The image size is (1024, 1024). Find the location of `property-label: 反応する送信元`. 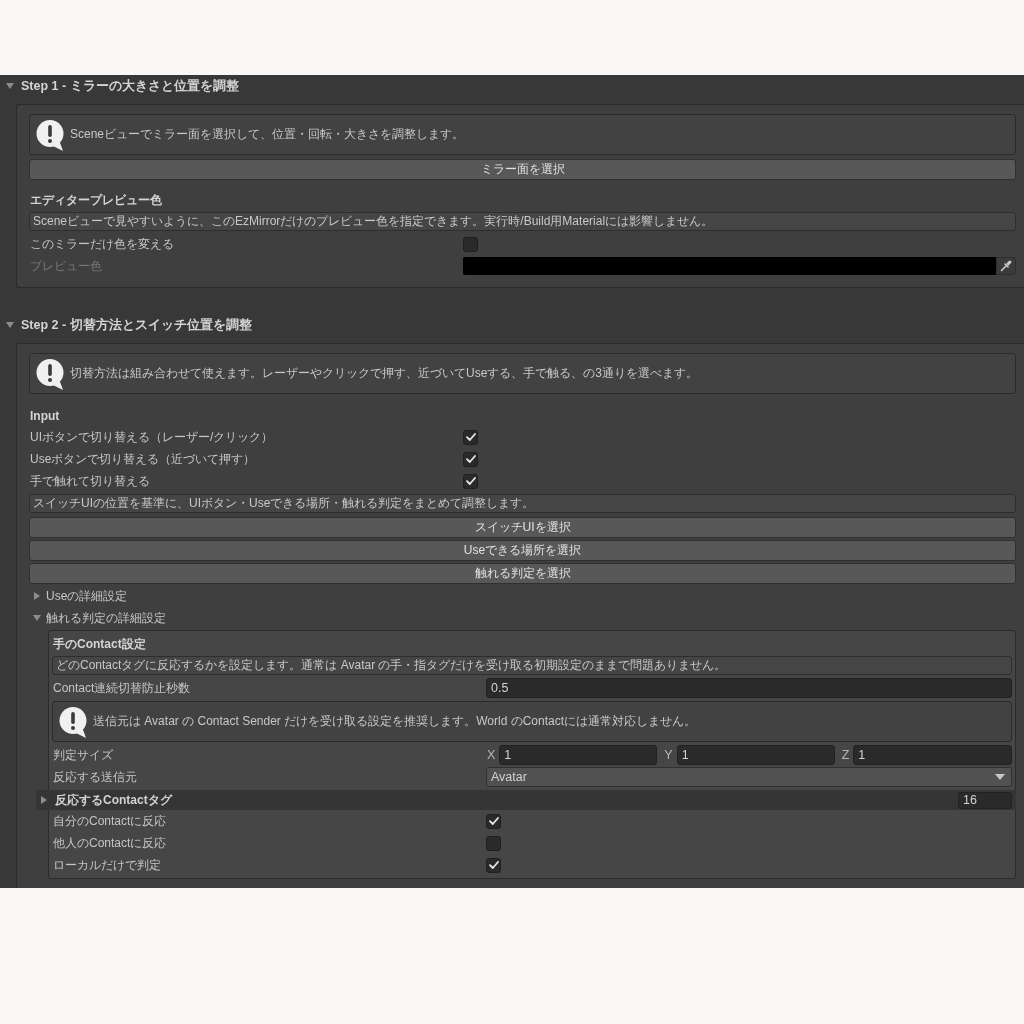

property-label: 反応する送信元 is located at coordinates (94, 777).